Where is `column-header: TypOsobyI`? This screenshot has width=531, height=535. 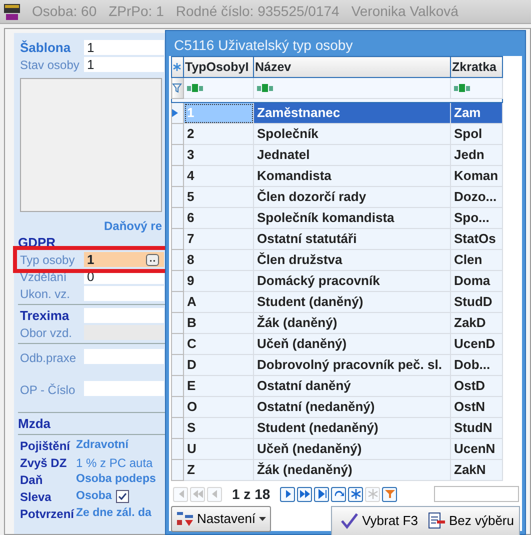
column-header: TypOsobyI is located at coordinates (219, 67).